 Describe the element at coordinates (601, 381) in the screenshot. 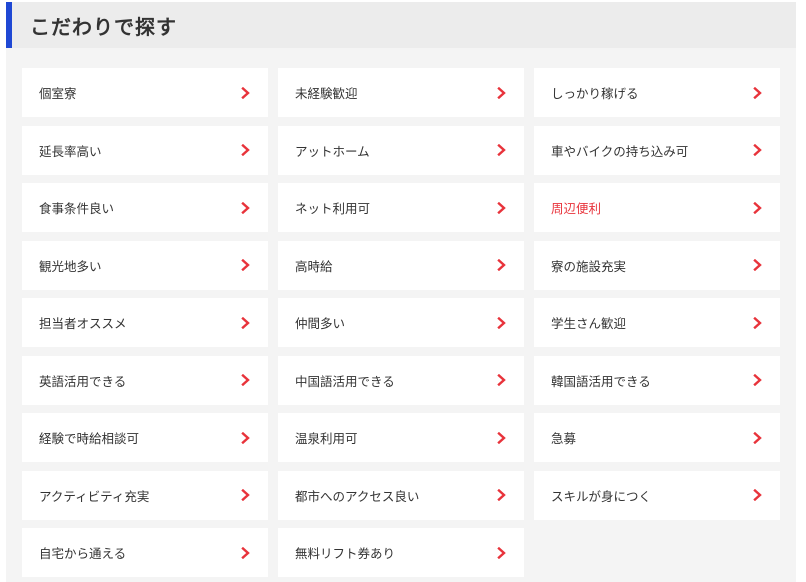

I see `filter-label: 韓国語活用できる` at that location.